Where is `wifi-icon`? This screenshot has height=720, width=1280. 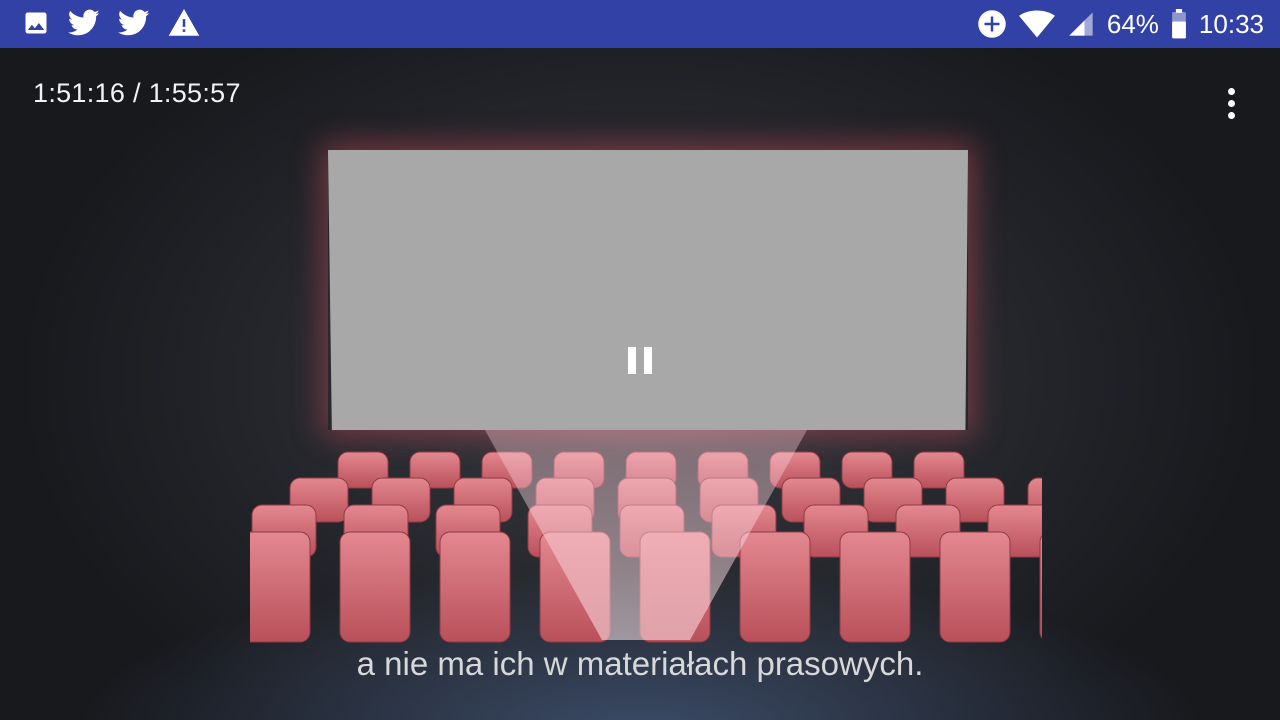 wifi-icon is located at coordinates (1036, 24).